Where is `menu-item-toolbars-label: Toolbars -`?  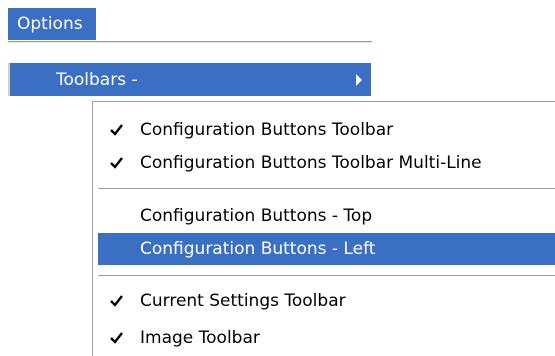 menu-item-toolbars-label: Toolbars - is located at coordinates (97, 79).